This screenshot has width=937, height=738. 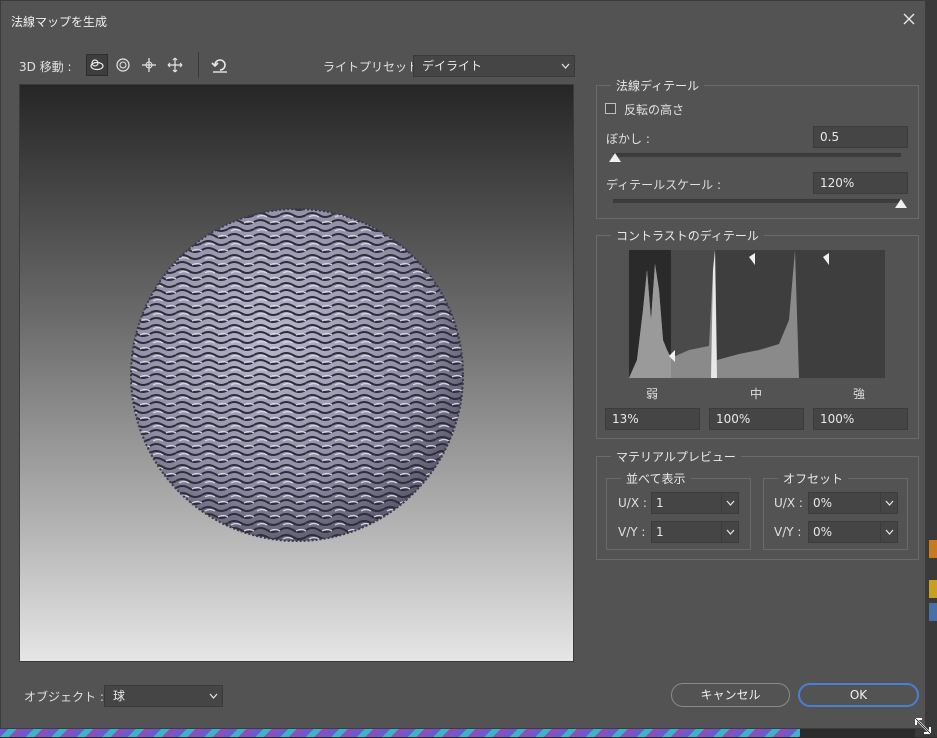 I want to click on background-canvas-strip, so click(x=400, y=733).